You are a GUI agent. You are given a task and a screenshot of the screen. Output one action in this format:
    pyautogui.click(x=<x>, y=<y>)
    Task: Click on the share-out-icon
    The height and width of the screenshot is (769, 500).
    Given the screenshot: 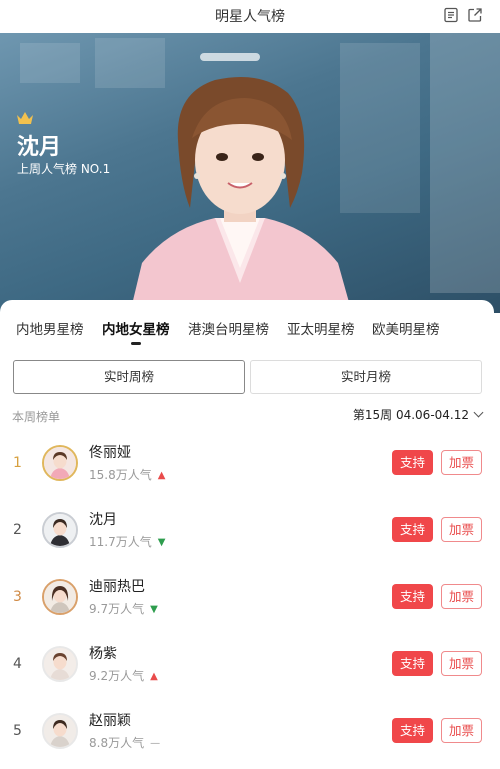 What is the action you would take?
    pyautogui.click(x=475, y=15)
    